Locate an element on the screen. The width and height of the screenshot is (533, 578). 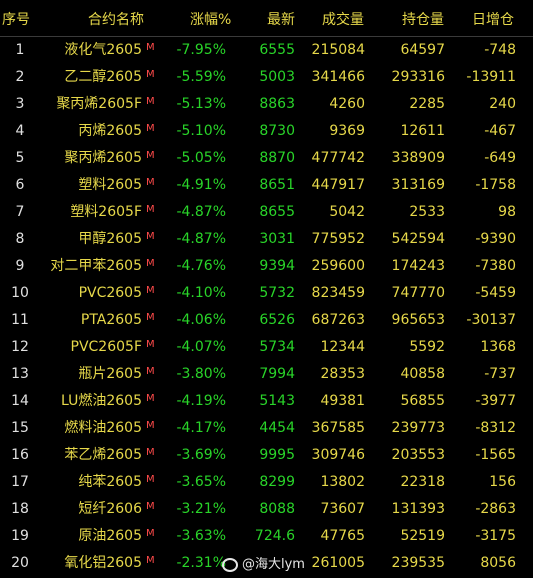
daily-oi-change: -5459 is located at coordinates (495, 293).